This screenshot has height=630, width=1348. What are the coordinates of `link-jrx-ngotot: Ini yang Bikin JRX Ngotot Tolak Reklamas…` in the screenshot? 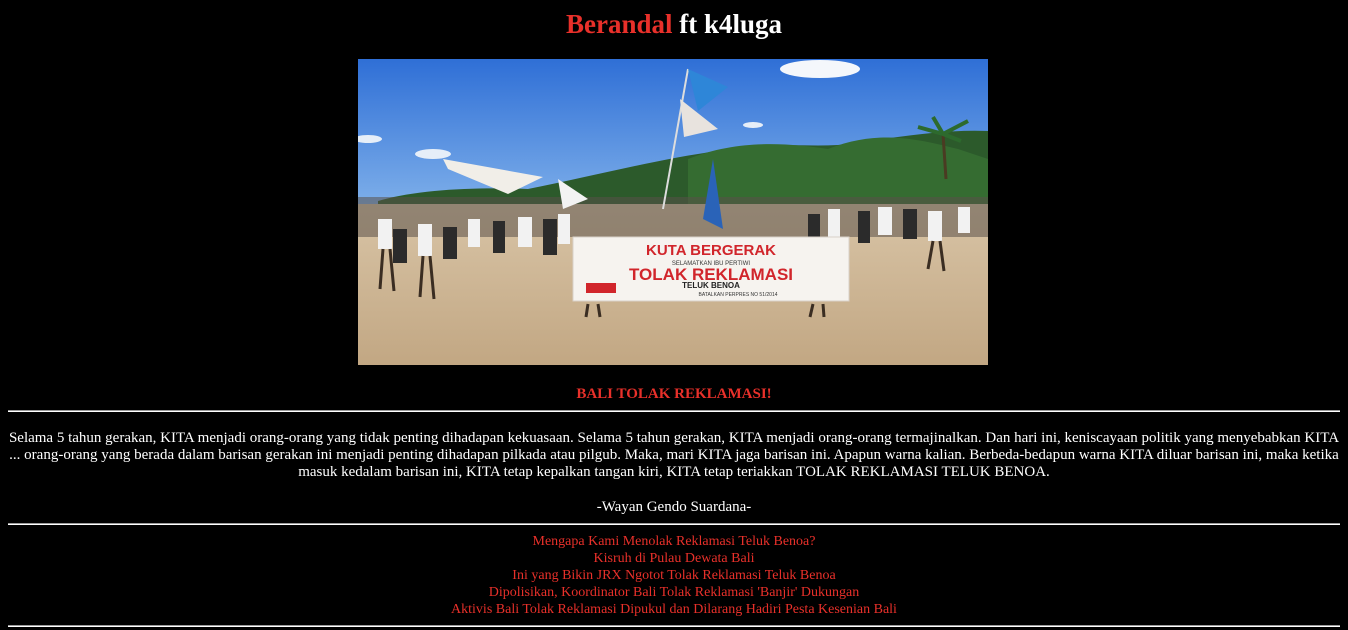 It's located at (673, 575).